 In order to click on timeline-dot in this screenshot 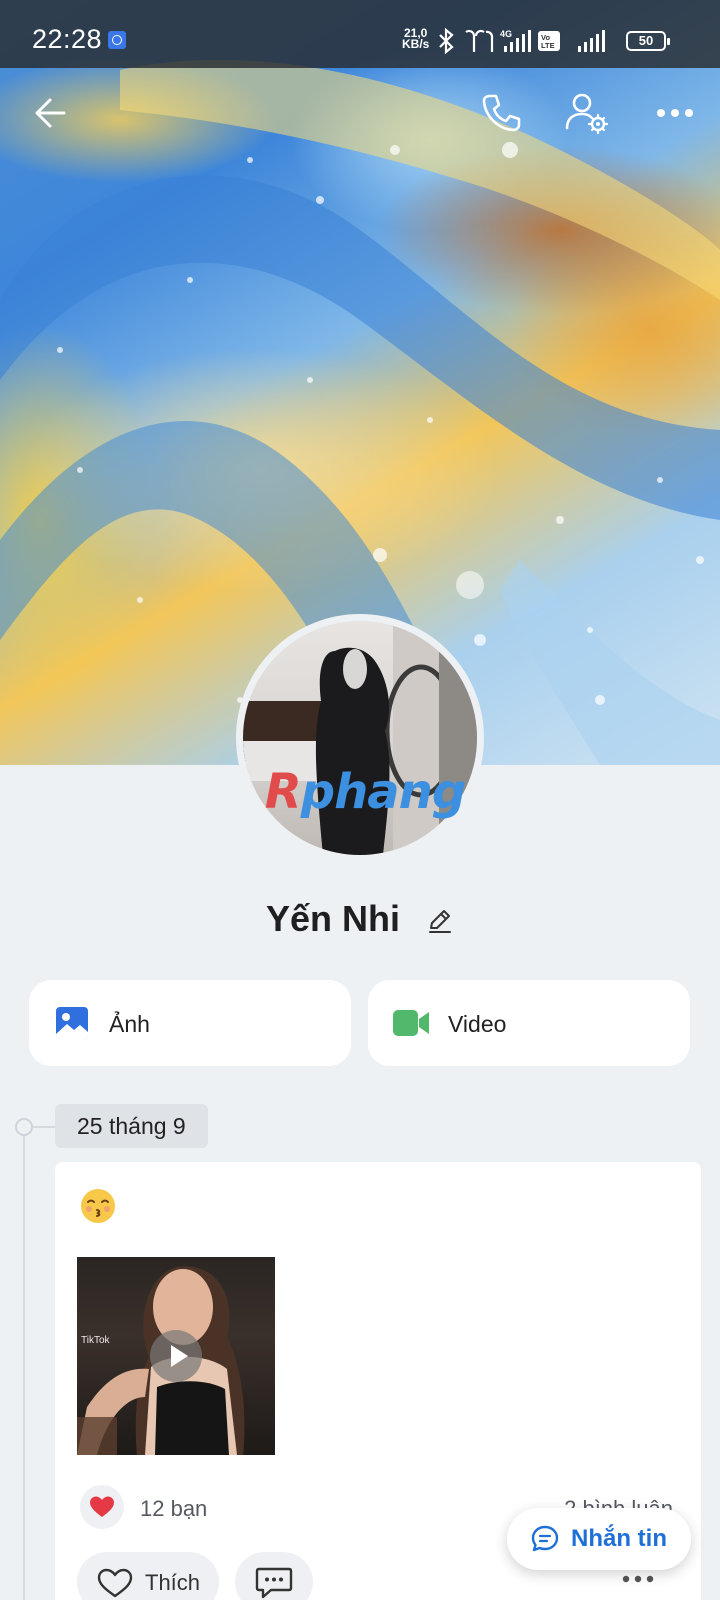, I will do `click(24, 1127)`.